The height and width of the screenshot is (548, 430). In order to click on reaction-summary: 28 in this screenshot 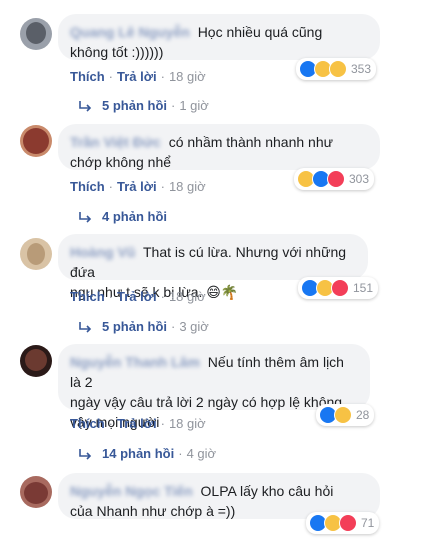, I will do `click(345, 415)`.